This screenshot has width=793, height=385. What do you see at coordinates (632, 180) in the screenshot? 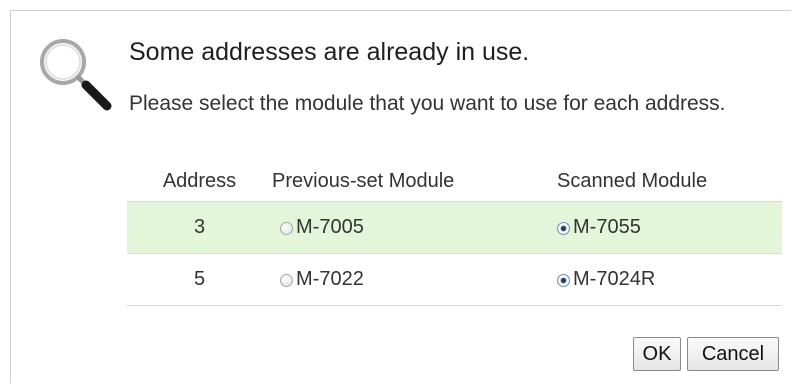
I see `column-header-scanned-module: Scanned Module` at bounding box center [632, 180].